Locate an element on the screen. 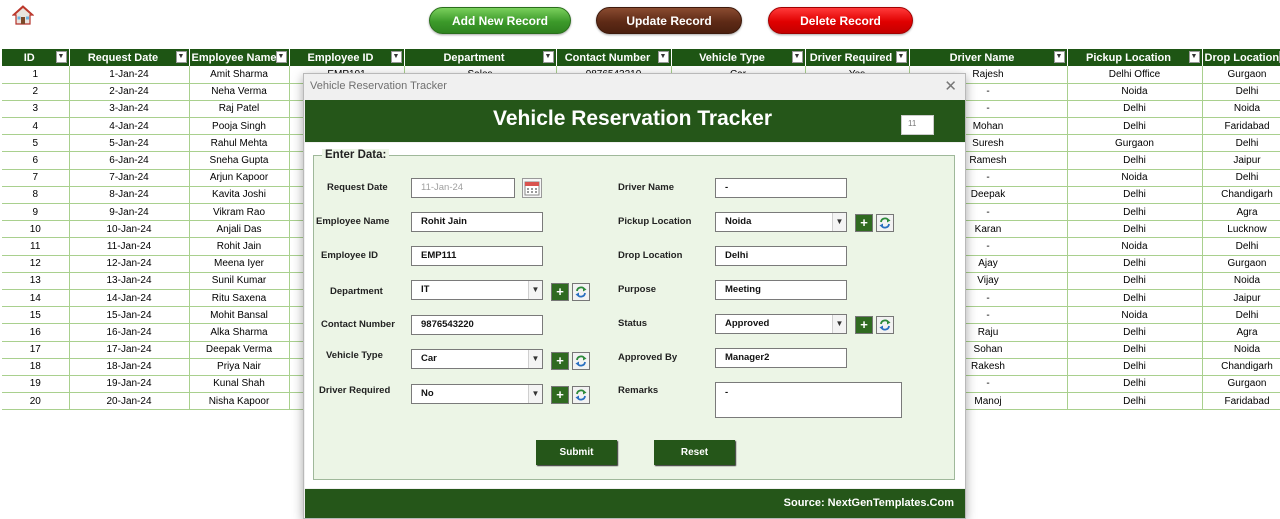 The image size is (1280, 519). table-cell: 14 is located at coordinates (36, 298).